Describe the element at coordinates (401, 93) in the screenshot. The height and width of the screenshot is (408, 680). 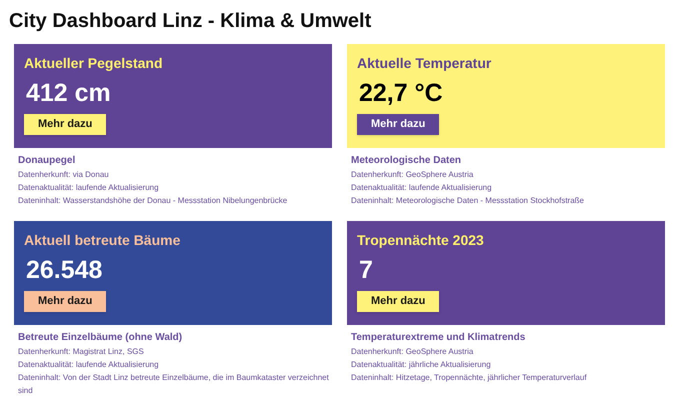
I see `stat-value: 22,7 °C` at that location.